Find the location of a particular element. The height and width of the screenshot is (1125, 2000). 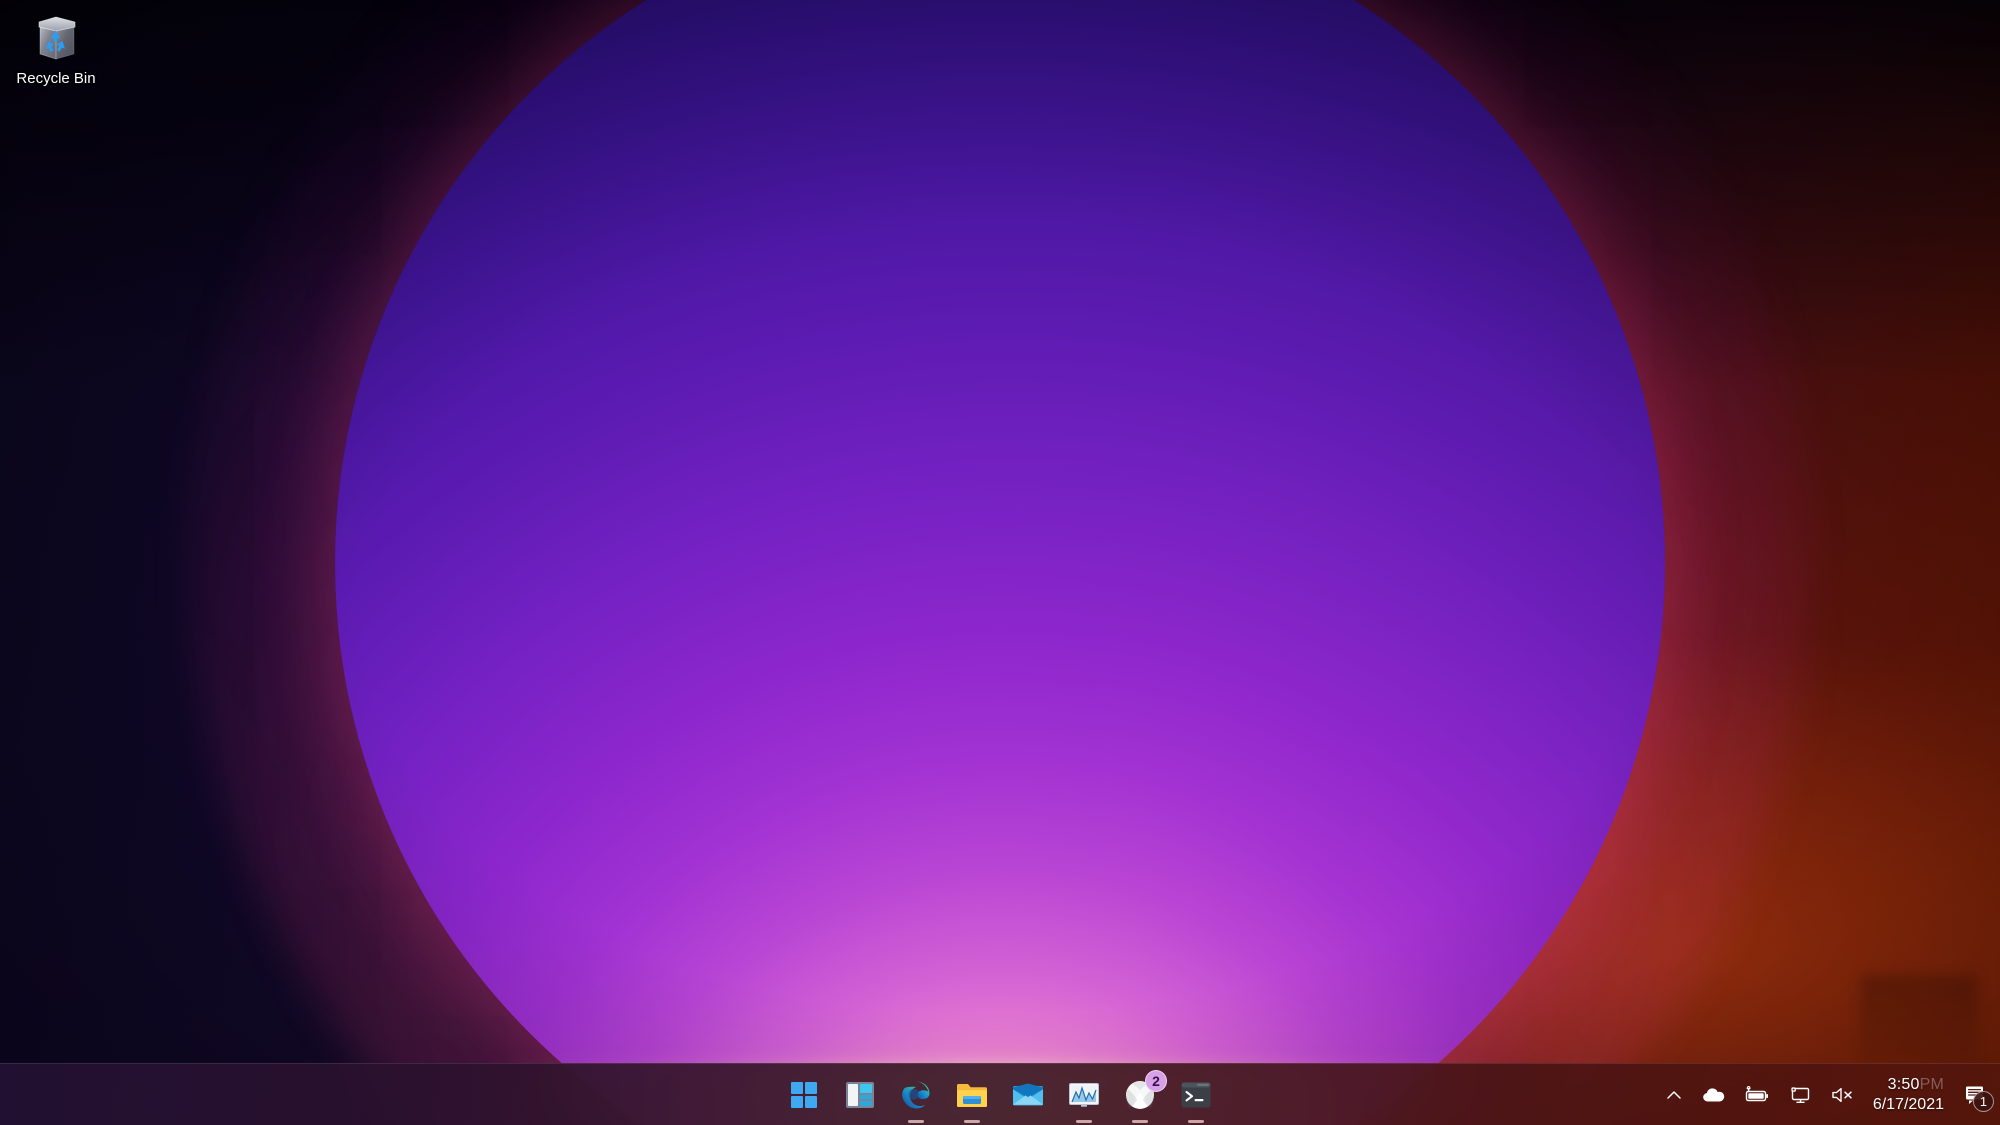

tray-volume: Volume muted is located at coordinates (1843, 1095).